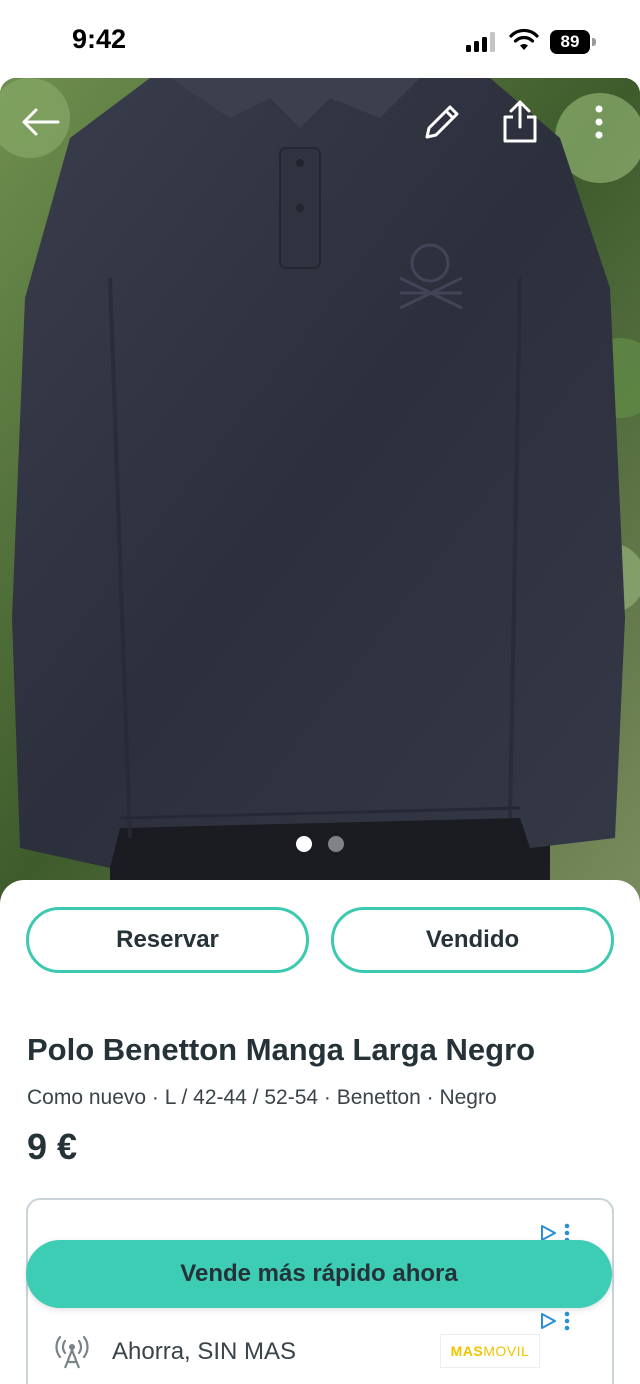  I want to click on item-title: Polo Benetton Manga Larga Negro, so click(281, 1049).